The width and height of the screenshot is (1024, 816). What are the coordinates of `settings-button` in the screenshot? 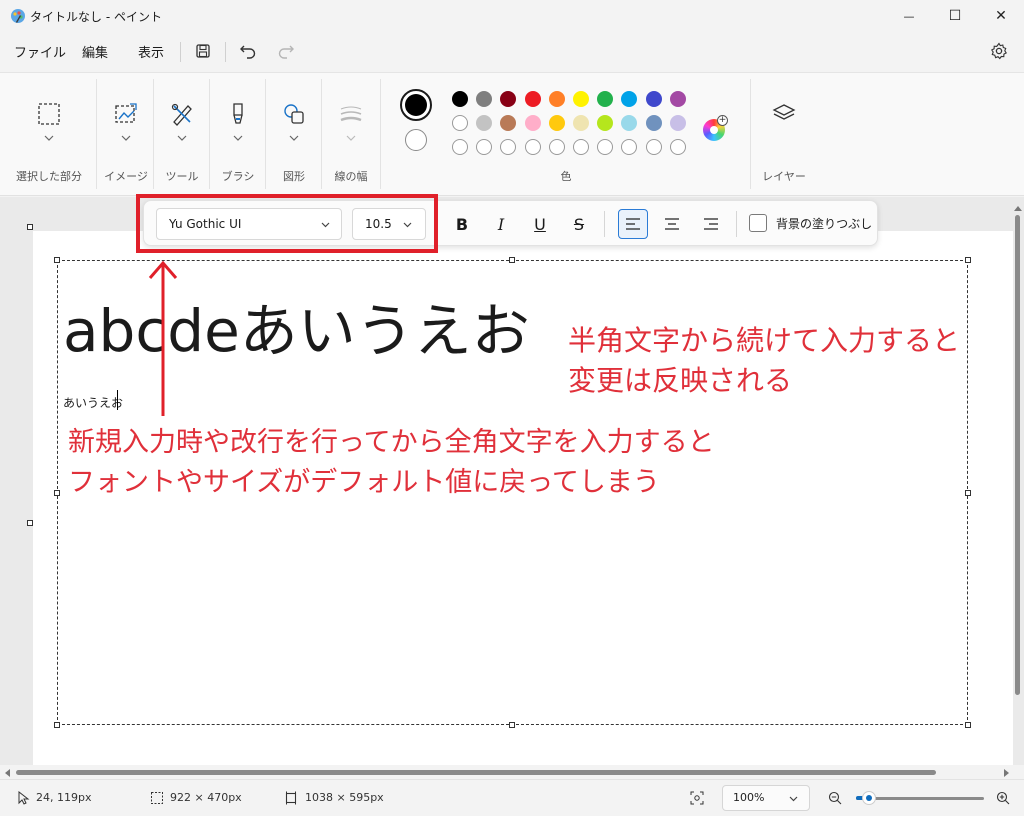 It's located at (999, 51).